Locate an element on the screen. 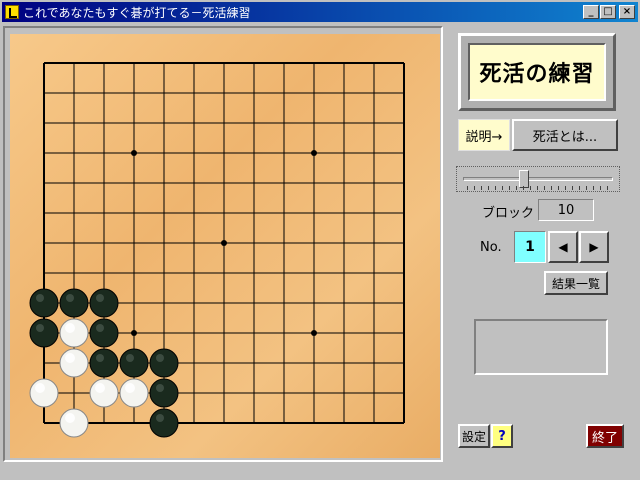 The width and height of the screenshot is (640, 480). slider-track is located at coordinates (538, 179).